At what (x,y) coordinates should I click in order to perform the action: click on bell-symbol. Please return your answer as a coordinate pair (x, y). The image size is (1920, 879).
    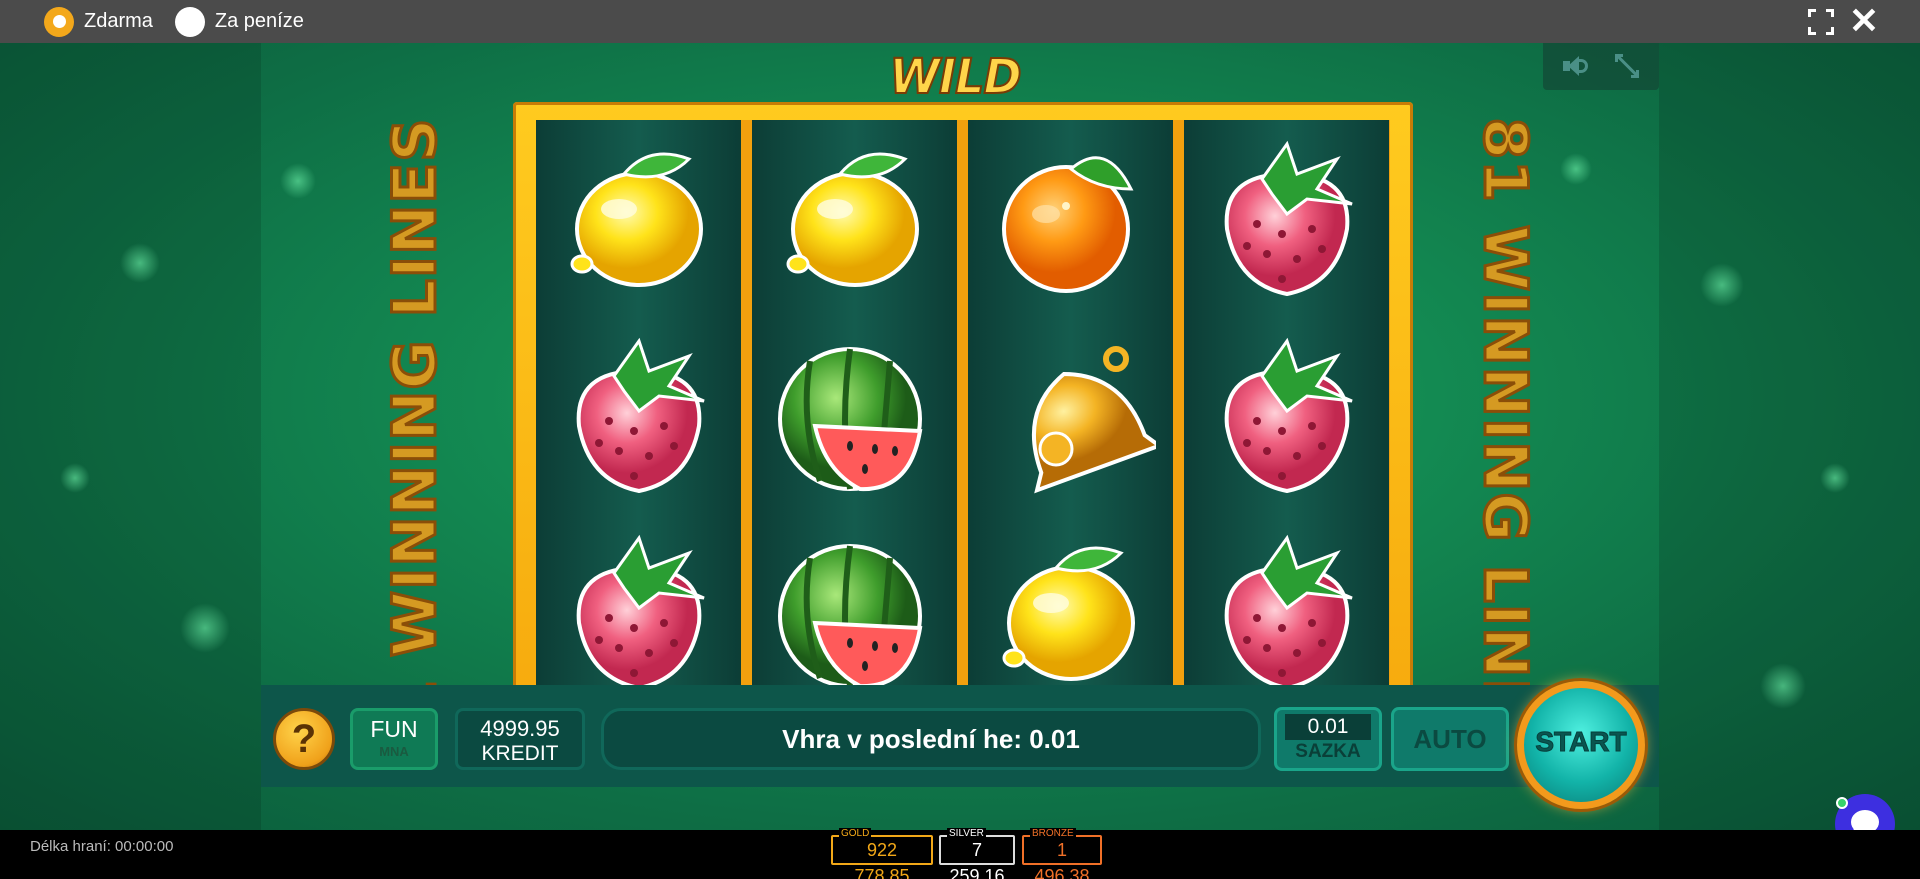
    Looking at the image, I should click on (1070, 415).